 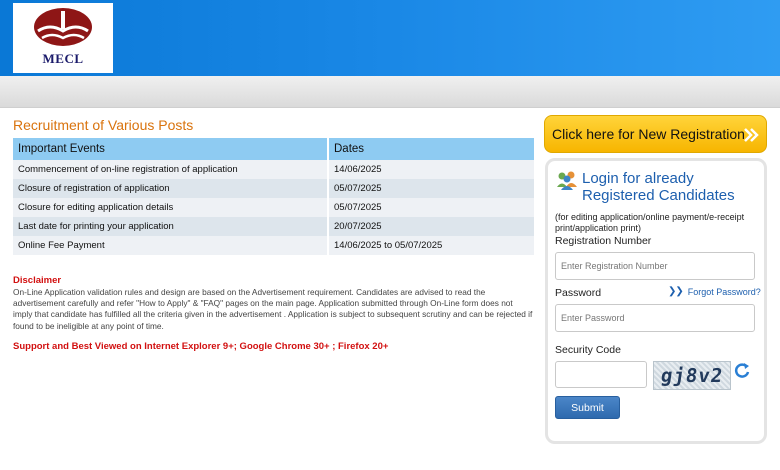 What do you see at coordinates (578, 293) in the screenshot?
I see `password-label: Password` at bounding box center [578, 293].